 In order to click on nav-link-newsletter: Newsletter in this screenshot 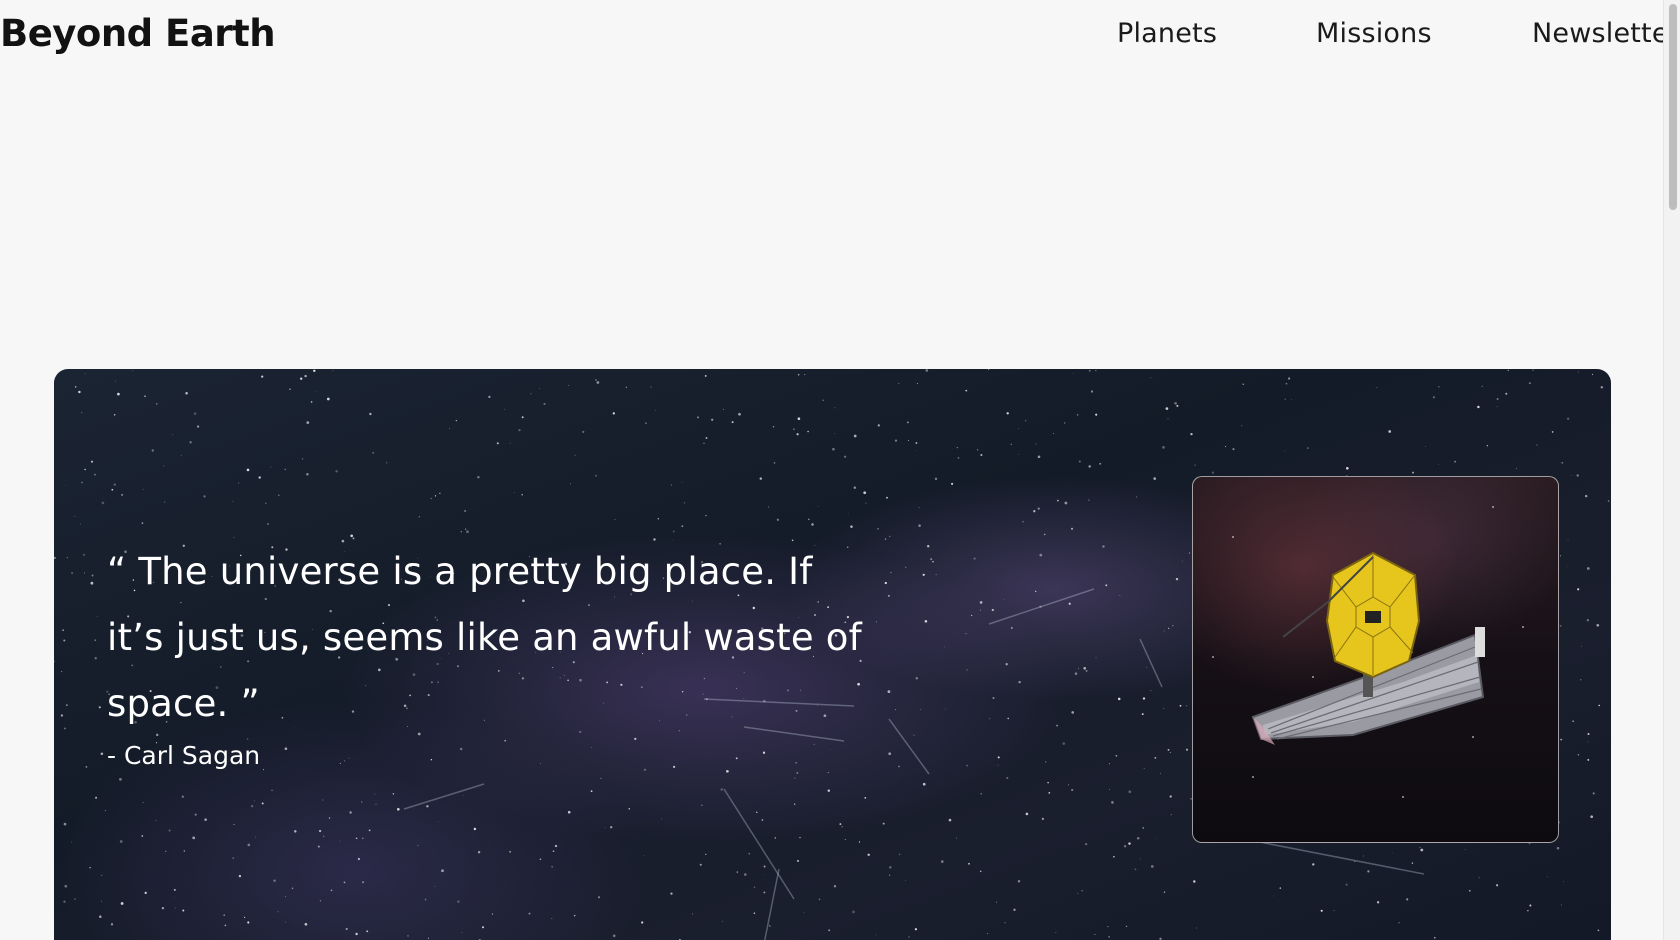, I will do `click(1606, 33)`.